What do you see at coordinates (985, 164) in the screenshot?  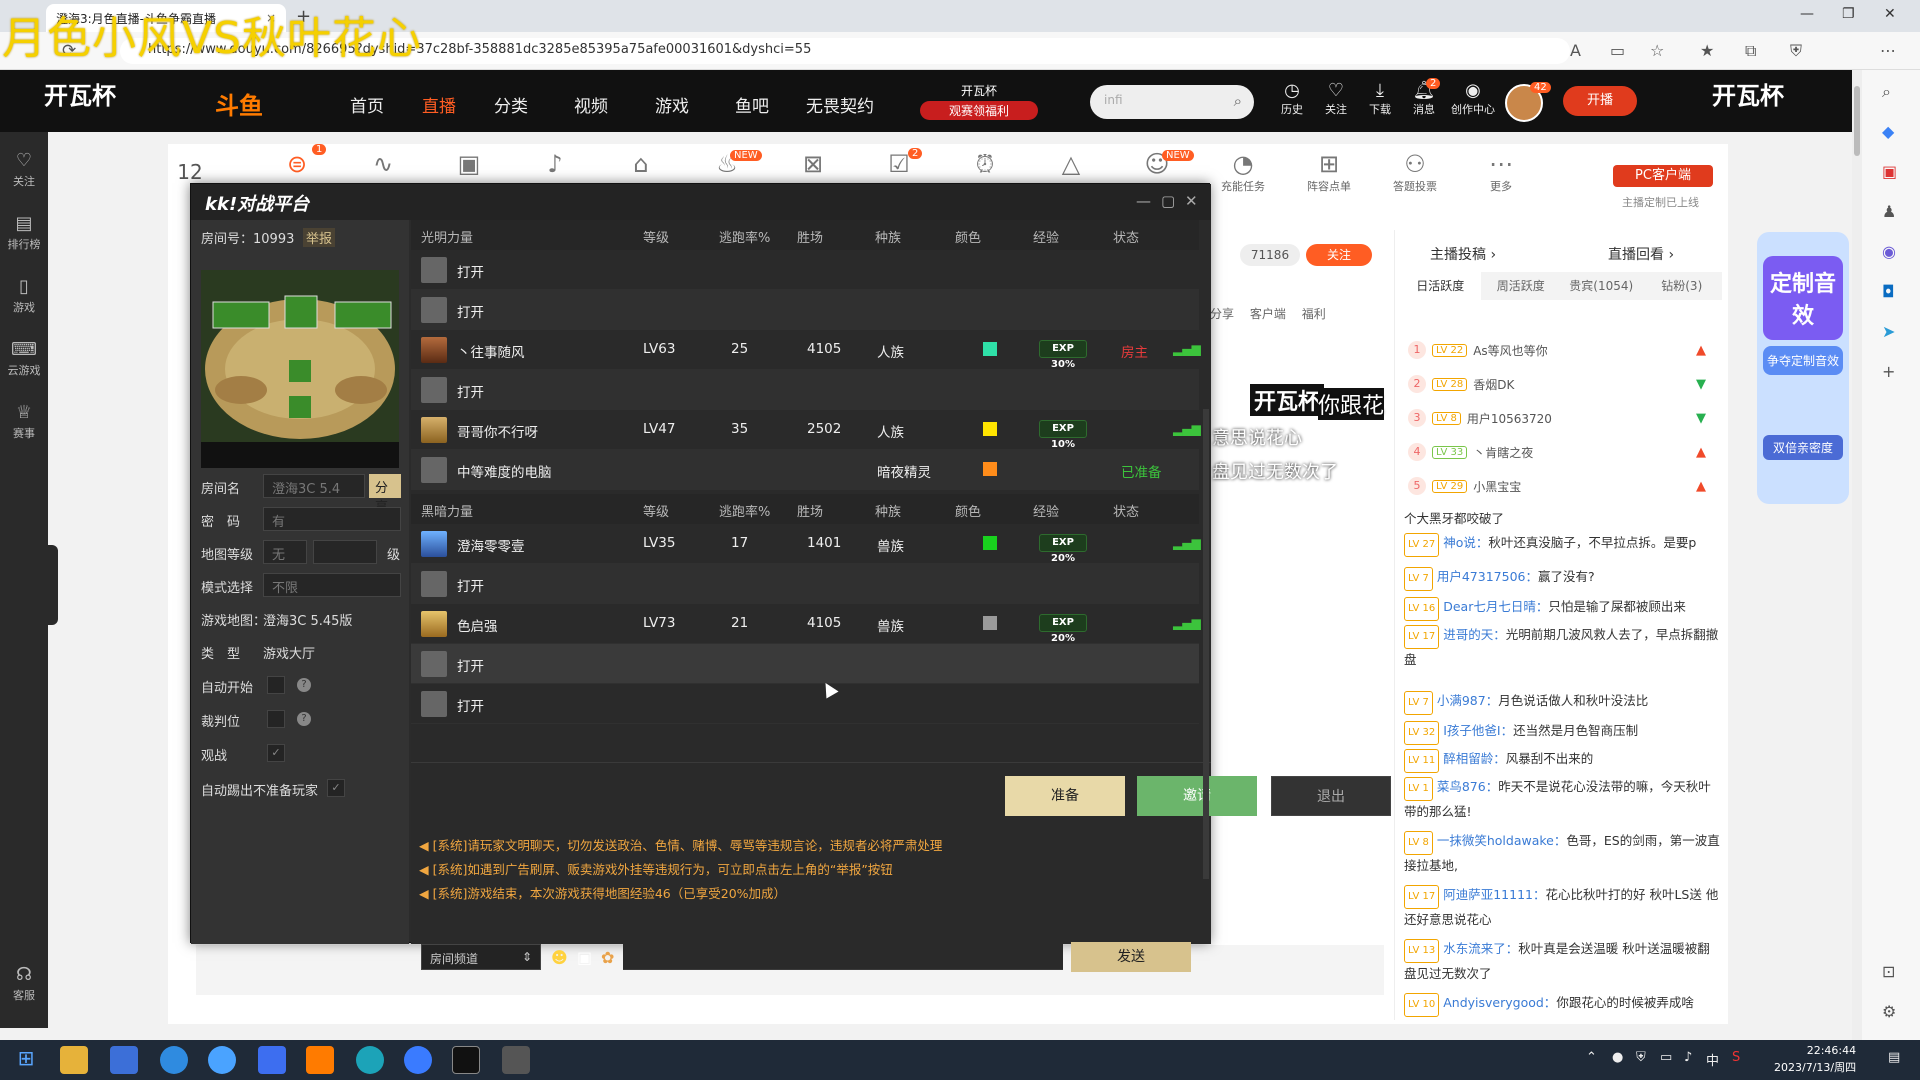 I see `toolbar-alarm: ⏰︎` at bounding box center [985, 164].